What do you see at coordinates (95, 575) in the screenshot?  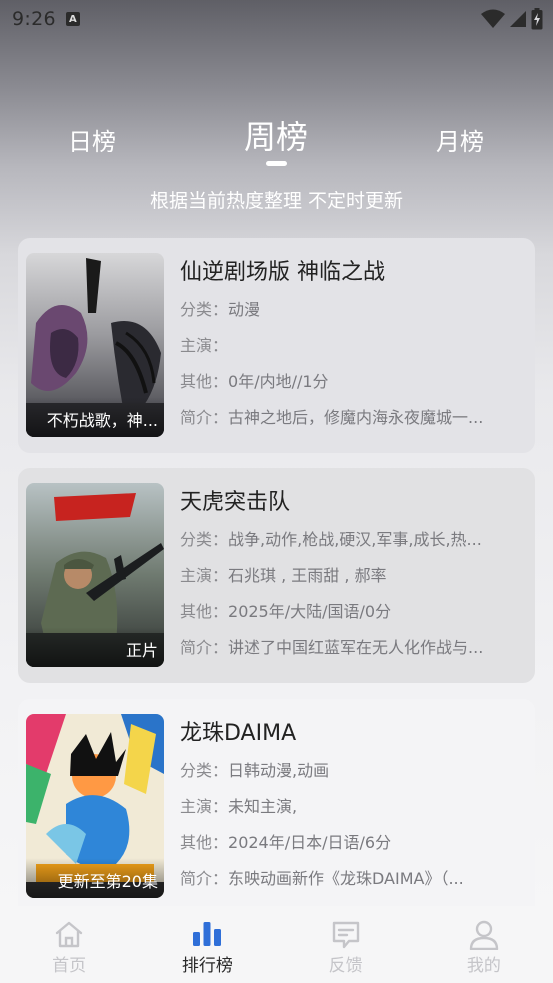 I see `poster-image: 正片` at bounding box center [95, 575].